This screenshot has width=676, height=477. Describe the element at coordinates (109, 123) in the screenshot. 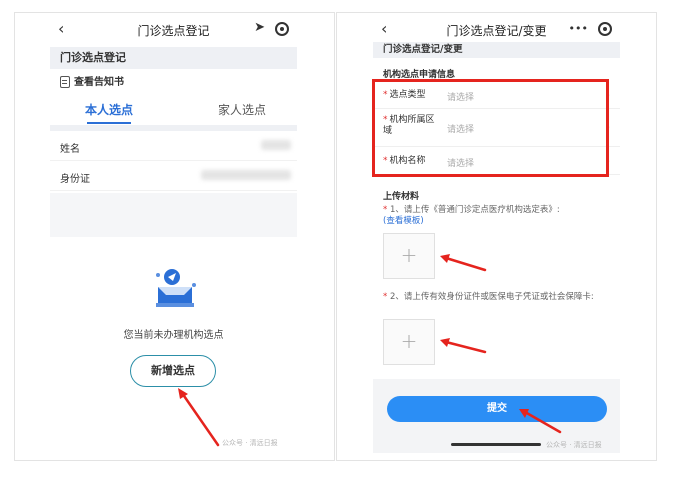

I see `active-tab-indicator` at that location.